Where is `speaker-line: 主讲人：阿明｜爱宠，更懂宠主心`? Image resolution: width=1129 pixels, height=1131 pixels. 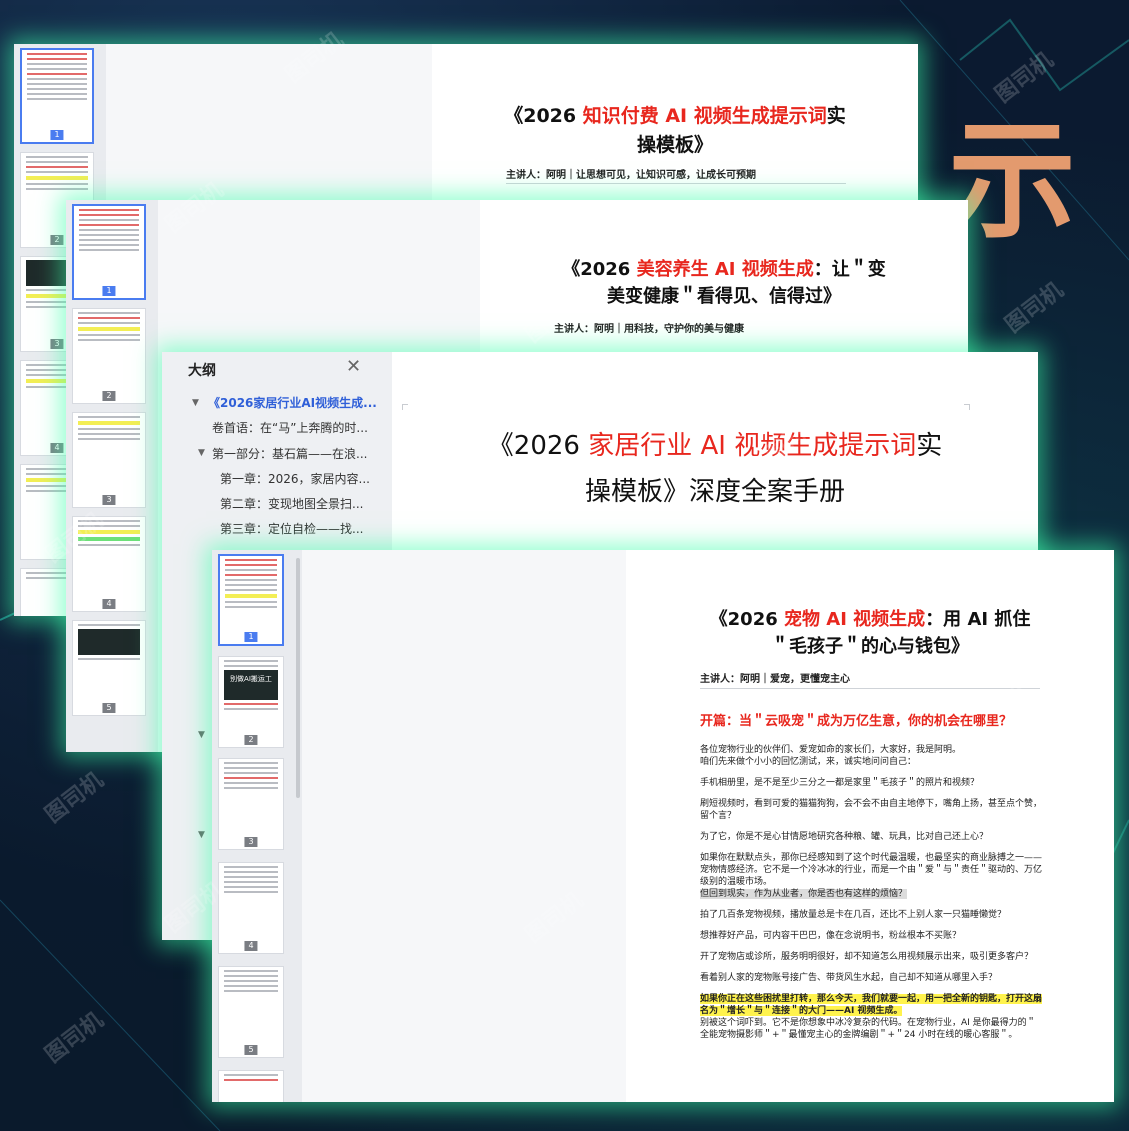
speaker-line: 主讲人：阿明｜爱宠，更懂宠主心 is located at coordinates (775, 679).